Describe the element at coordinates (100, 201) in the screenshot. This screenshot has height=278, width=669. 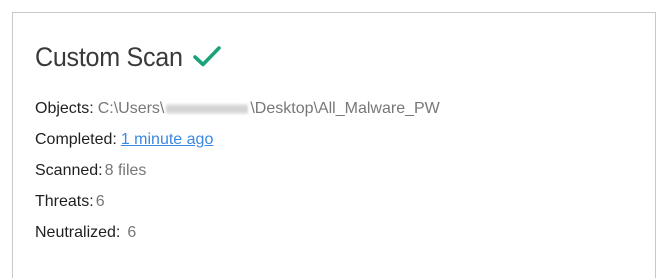
I see `threats-value: 6` at that location.